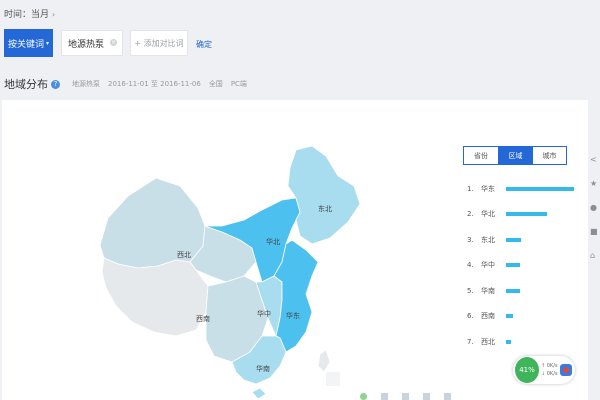 The image size is (600, 400). I want to click on ranking-number: 6., so click(470, 316).